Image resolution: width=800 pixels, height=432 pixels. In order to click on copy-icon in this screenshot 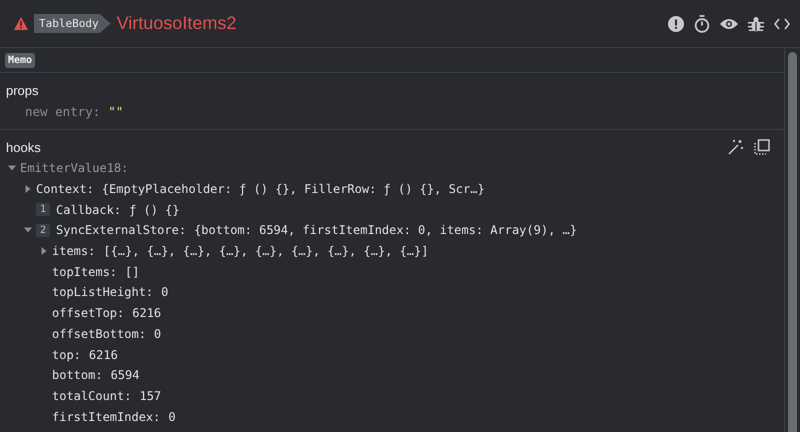, I will do `click(762, 147)`.